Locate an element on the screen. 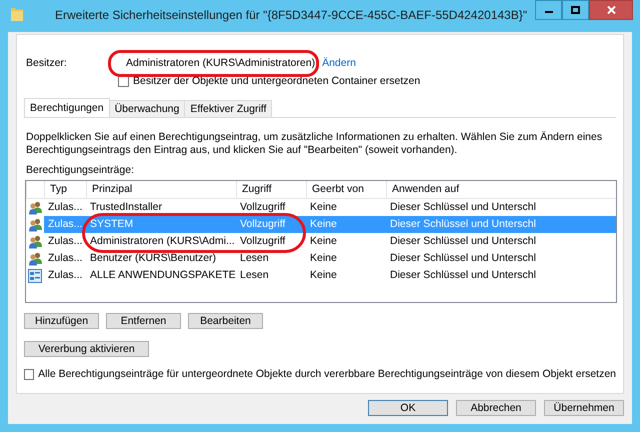  table-label: Berechtigungseinträge: is located at coordinates (80, 170).